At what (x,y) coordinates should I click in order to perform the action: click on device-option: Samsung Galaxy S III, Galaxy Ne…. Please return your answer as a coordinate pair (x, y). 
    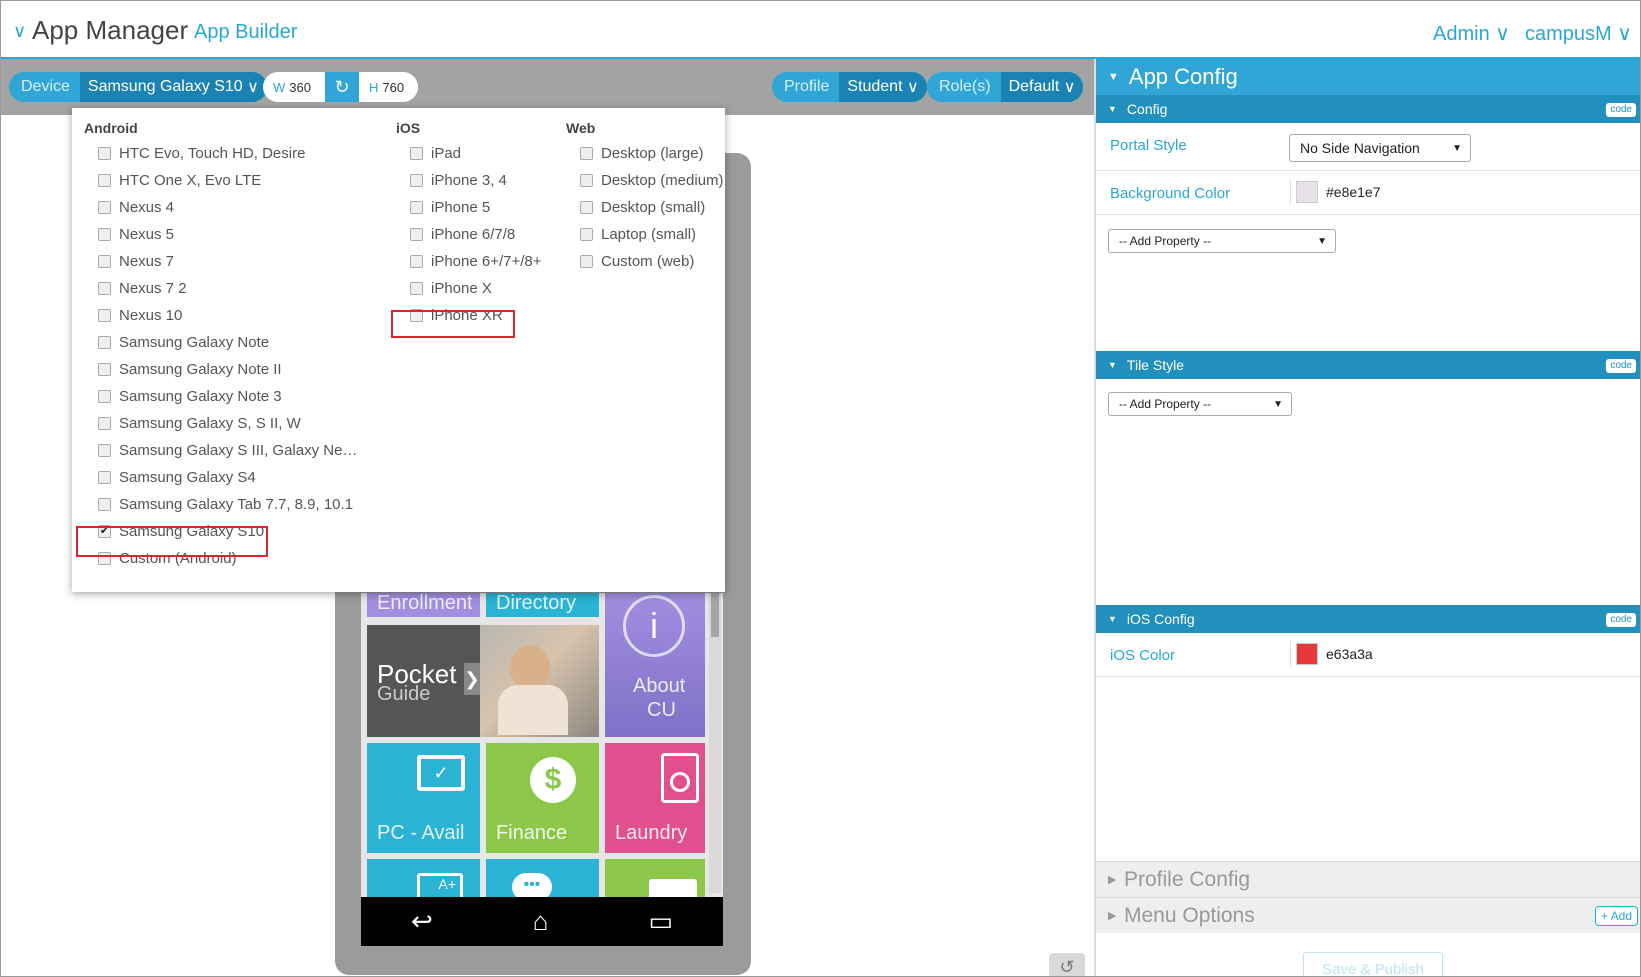
    Looking at the image, I should click on (220, 450).